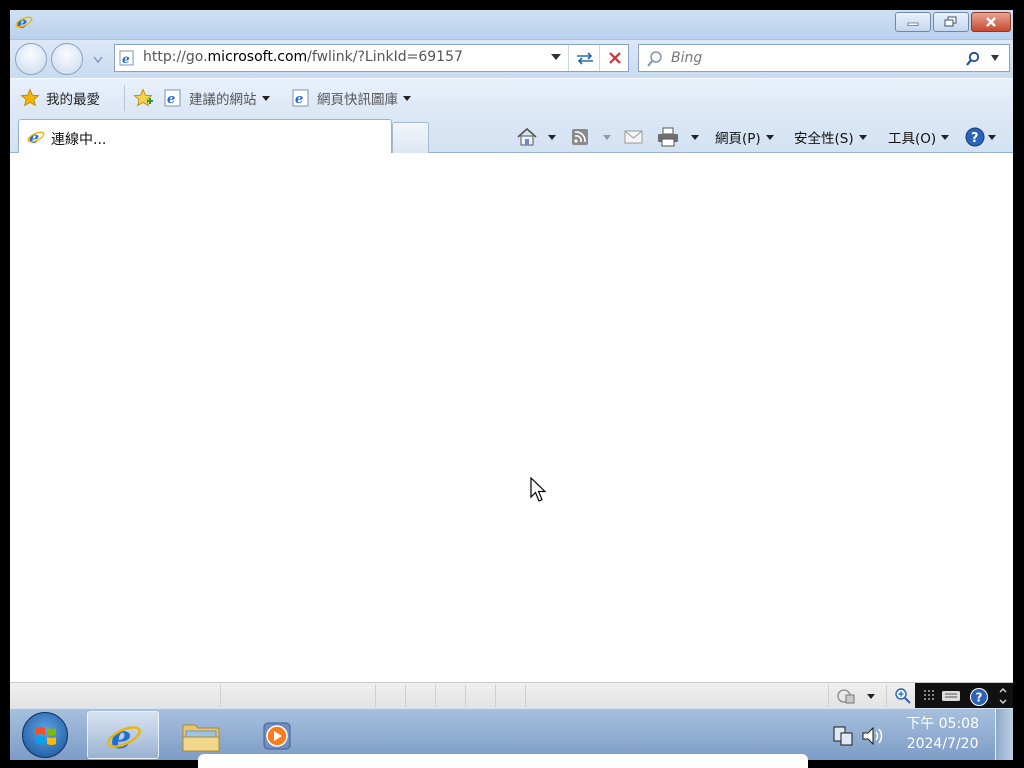 This screenshot has height=768, width=1024. What do you see at coordinates (1004, 734) in the screenshot?
I see `show-desktop-button` at bounding box center [1004, 734].